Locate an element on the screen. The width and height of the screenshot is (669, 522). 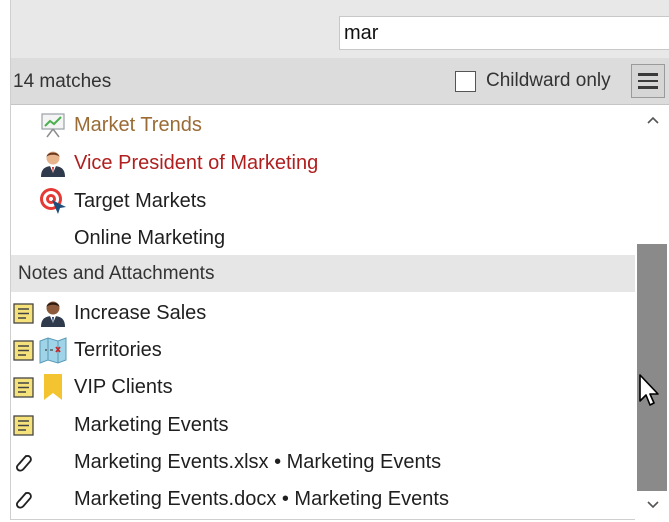
note-label: VIP Clients is located at coordinates (123, 387).